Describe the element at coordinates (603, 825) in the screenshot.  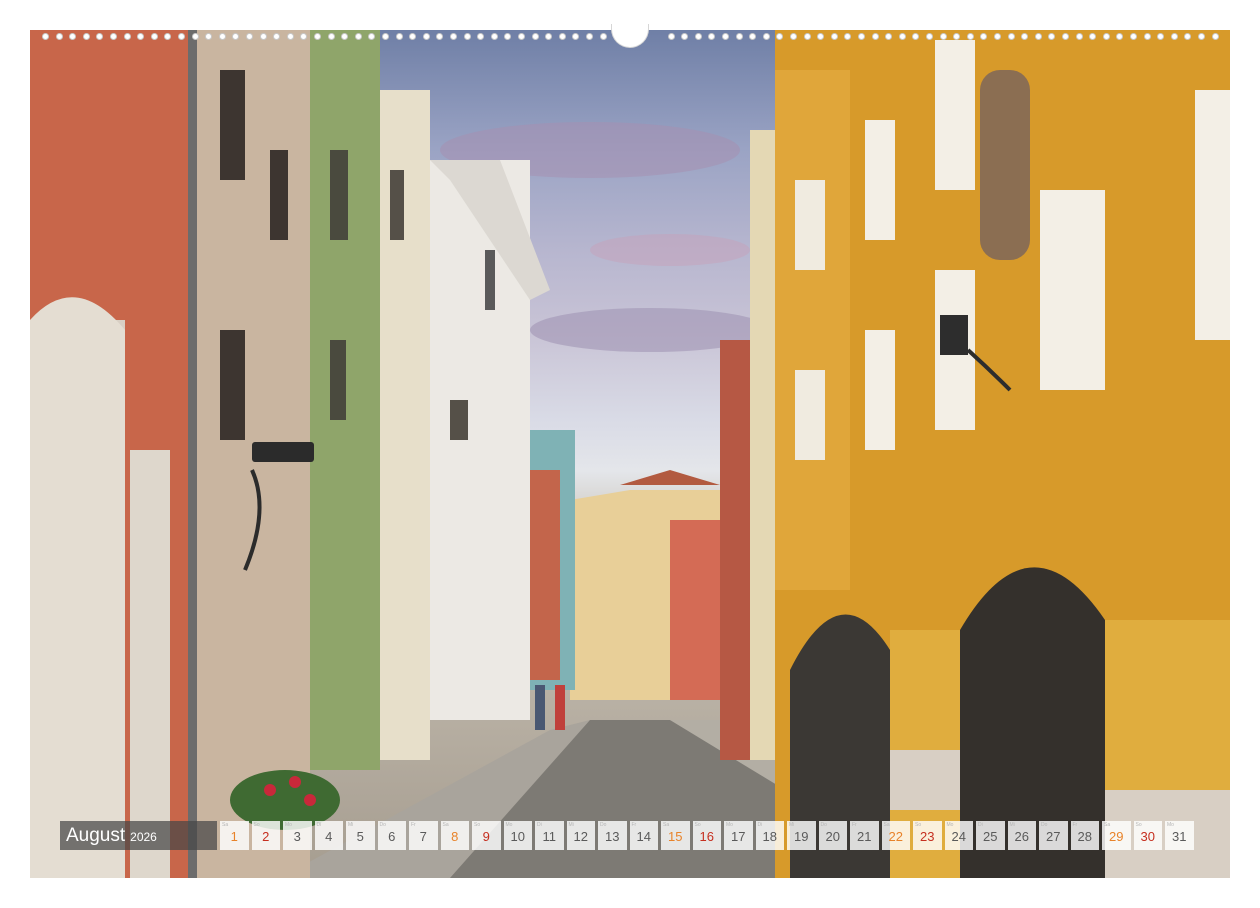
I see `weekday-label: Do` at that location.